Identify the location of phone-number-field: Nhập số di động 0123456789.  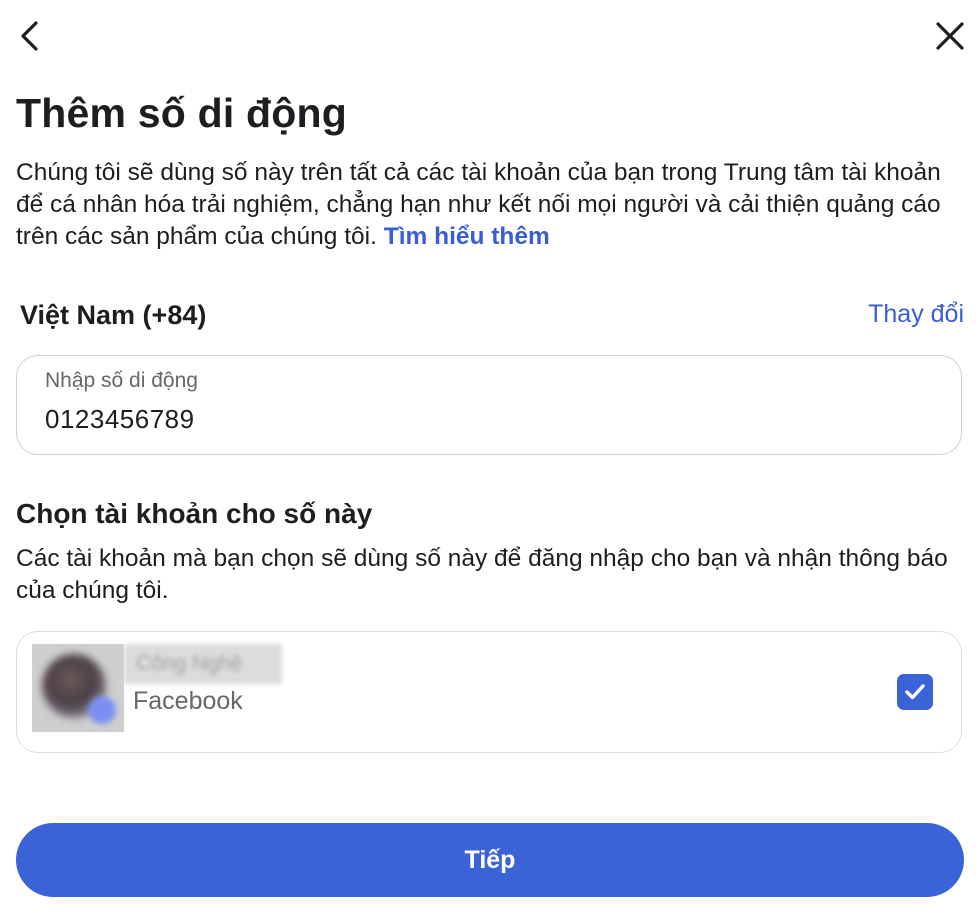
(489, 405).